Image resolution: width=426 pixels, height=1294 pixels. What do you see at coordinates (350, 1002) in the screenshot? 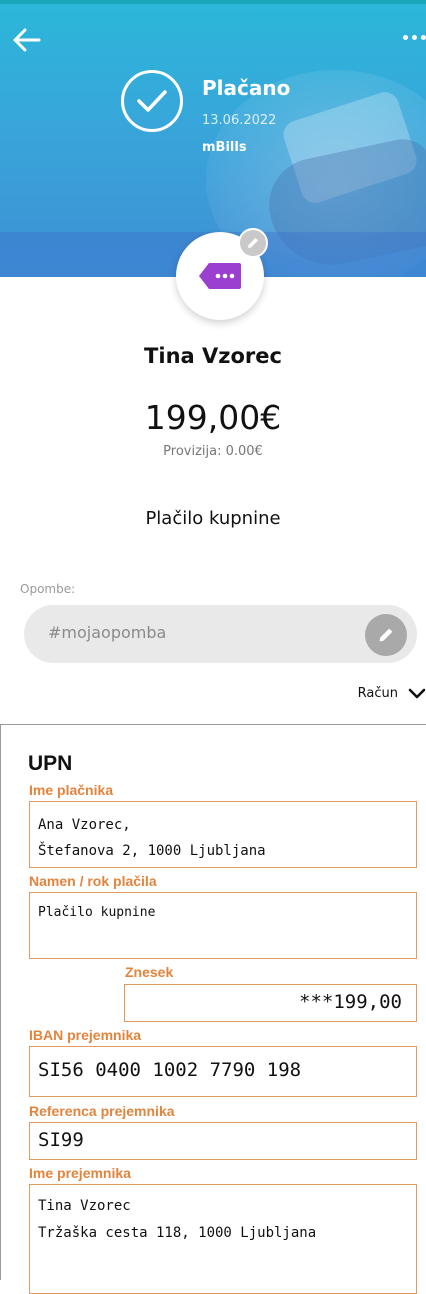
I see `amount-value: ***199,00` at bounding box center [350, 1002].